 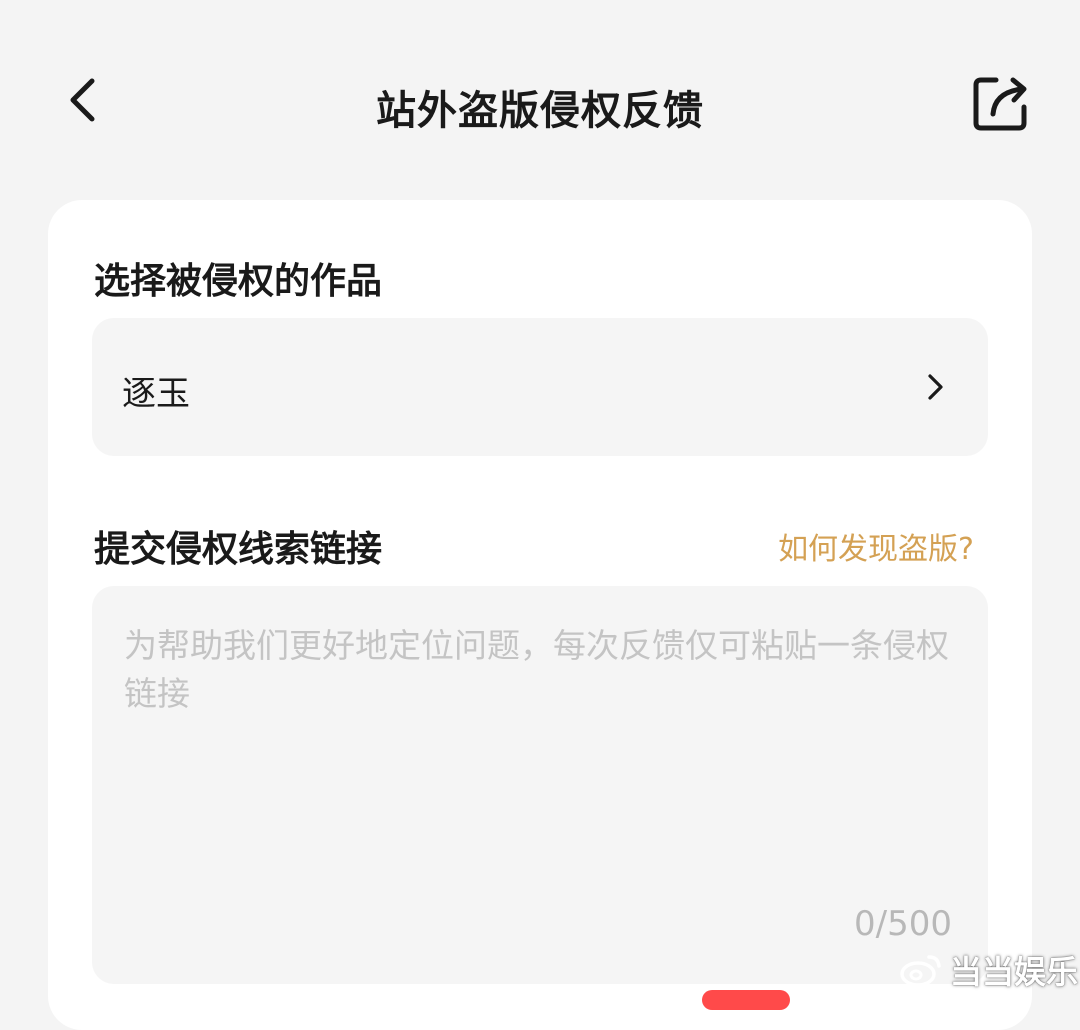 I want to click on work-section-title: 选择被侵权的作品, so click(x=238, y=281).